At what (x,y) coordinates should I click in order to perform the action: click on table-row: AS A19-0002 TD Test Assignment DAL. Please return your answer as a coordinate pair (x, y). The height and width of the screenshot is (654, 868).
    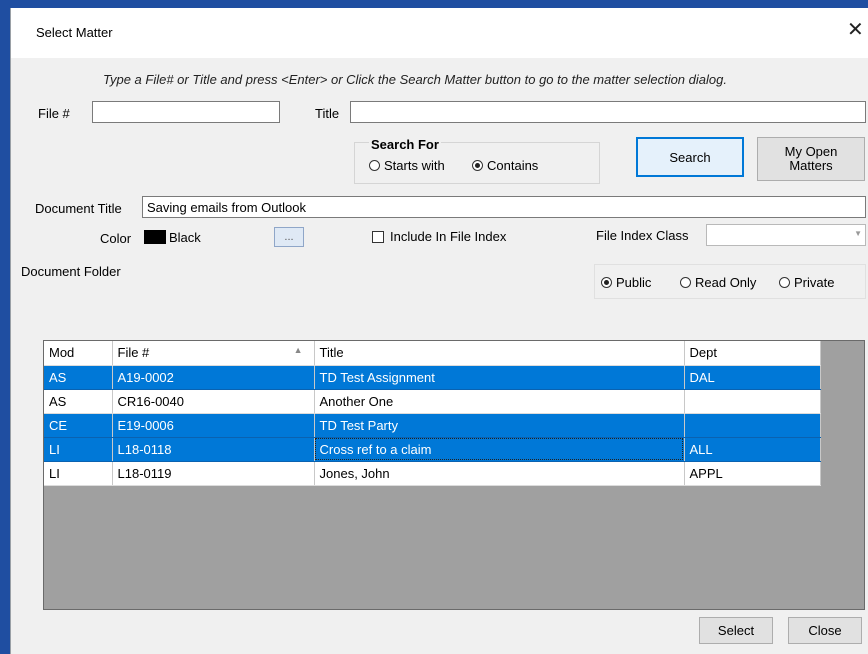
    Looking at the image, I should click on (432, 377).